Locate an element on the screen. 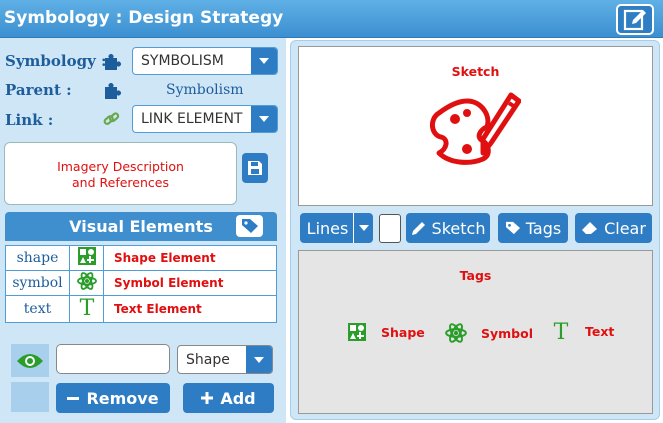  sketch-button-label: Sketch is located at coordinates (458, 228).